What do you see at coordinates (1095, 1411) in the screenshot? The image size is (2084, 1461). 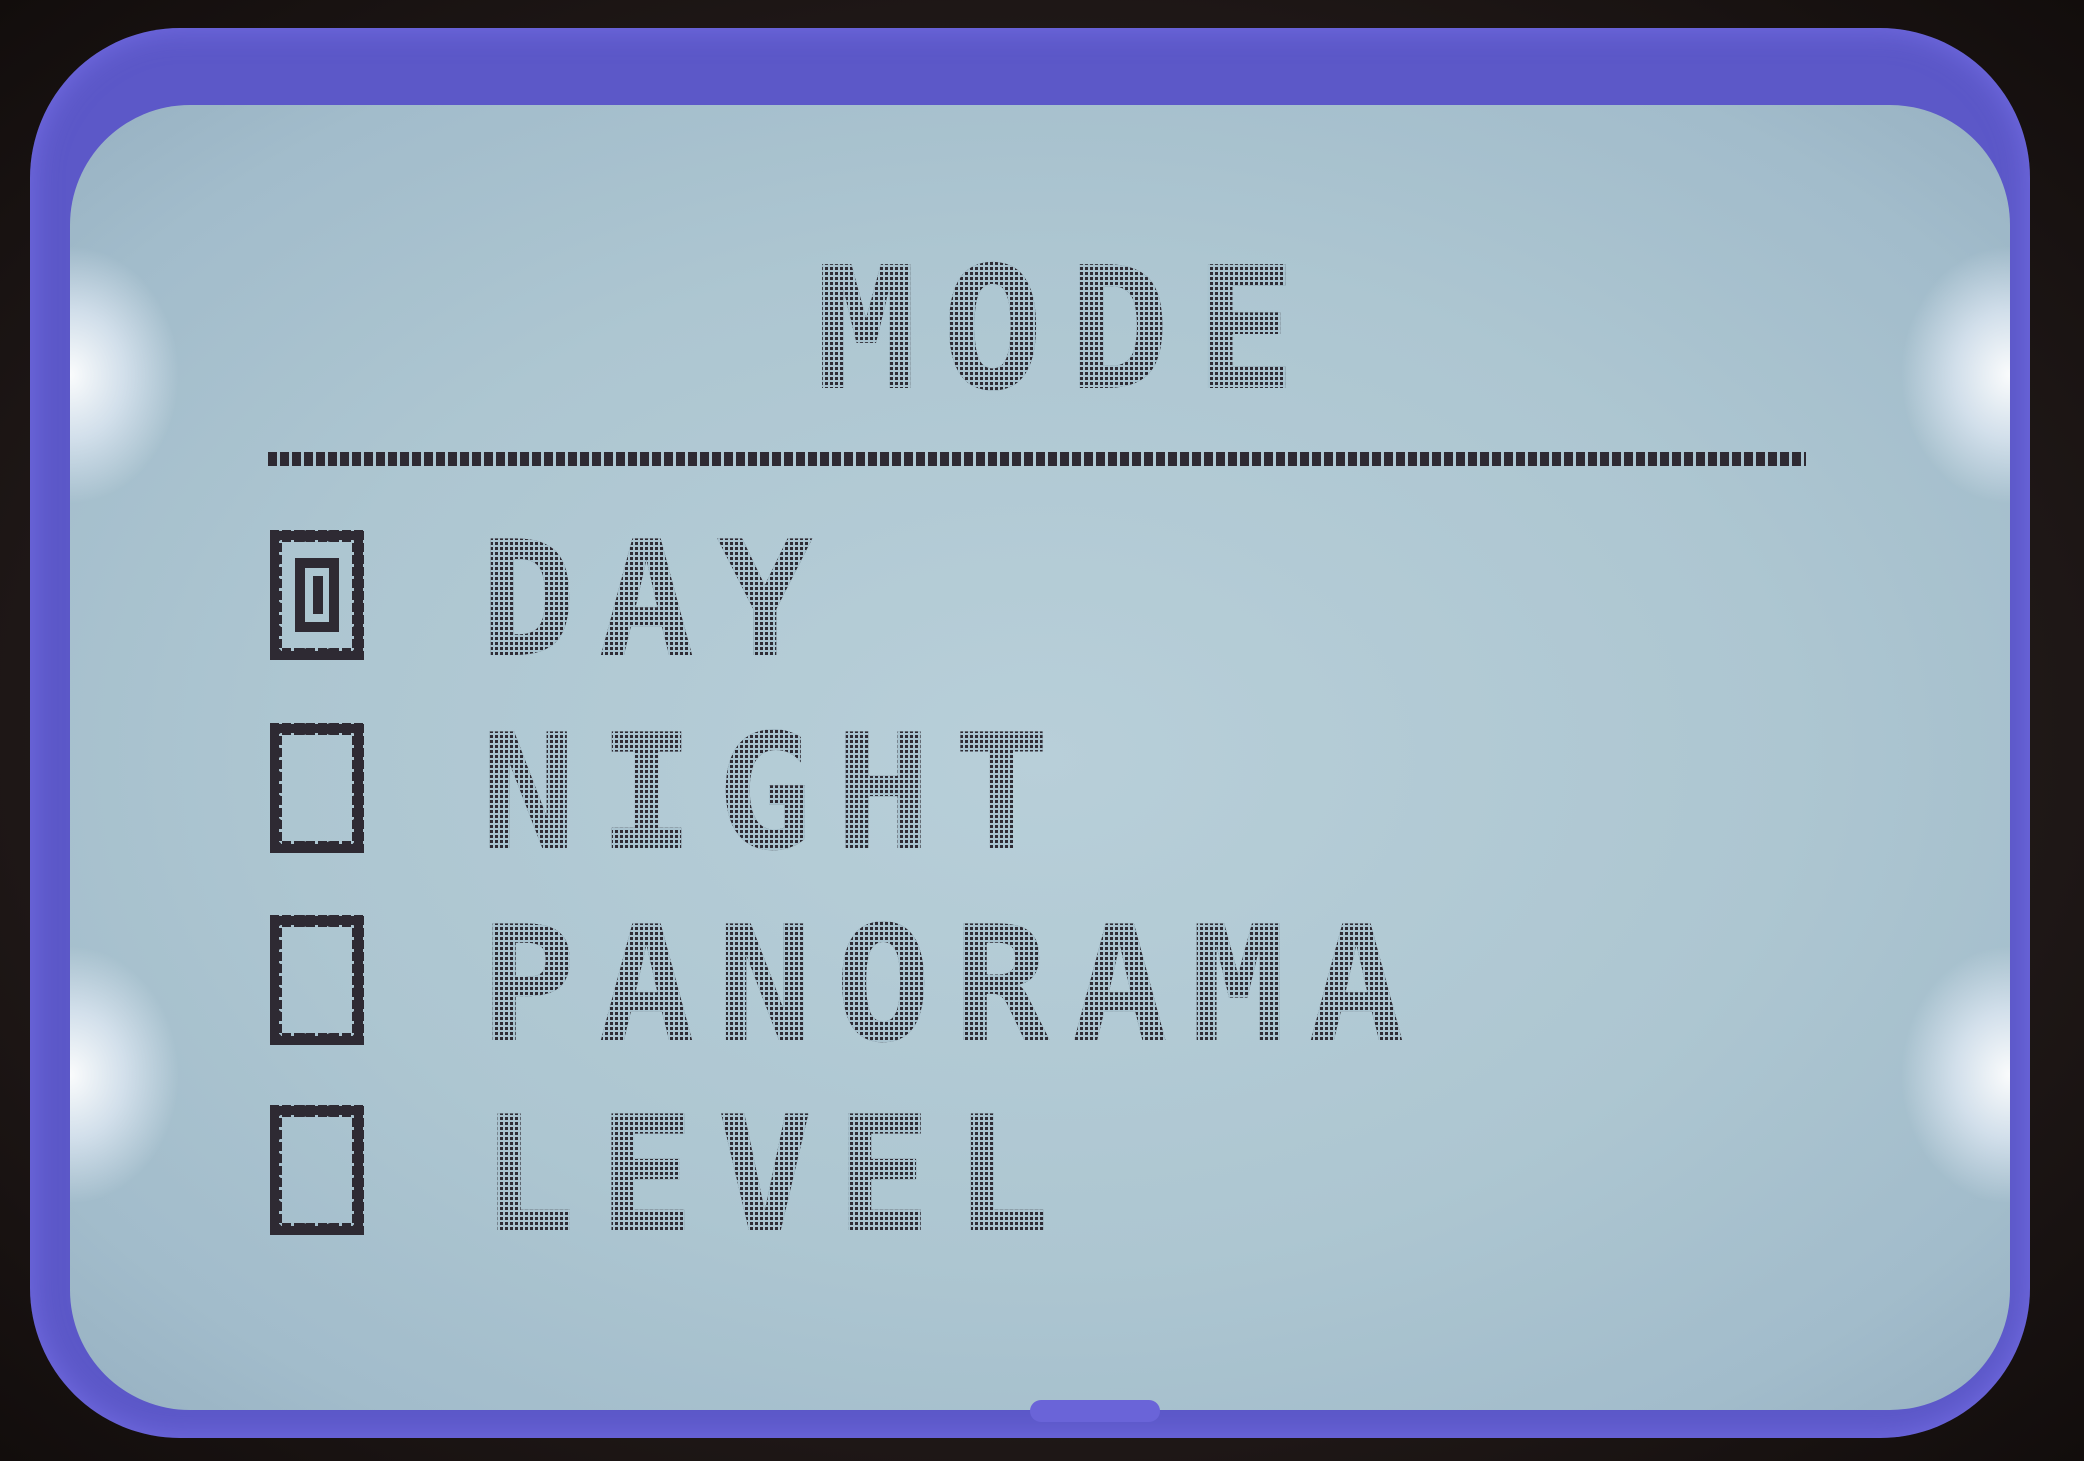 I see `bezel-tab` at bounding box center [1095, 1411].